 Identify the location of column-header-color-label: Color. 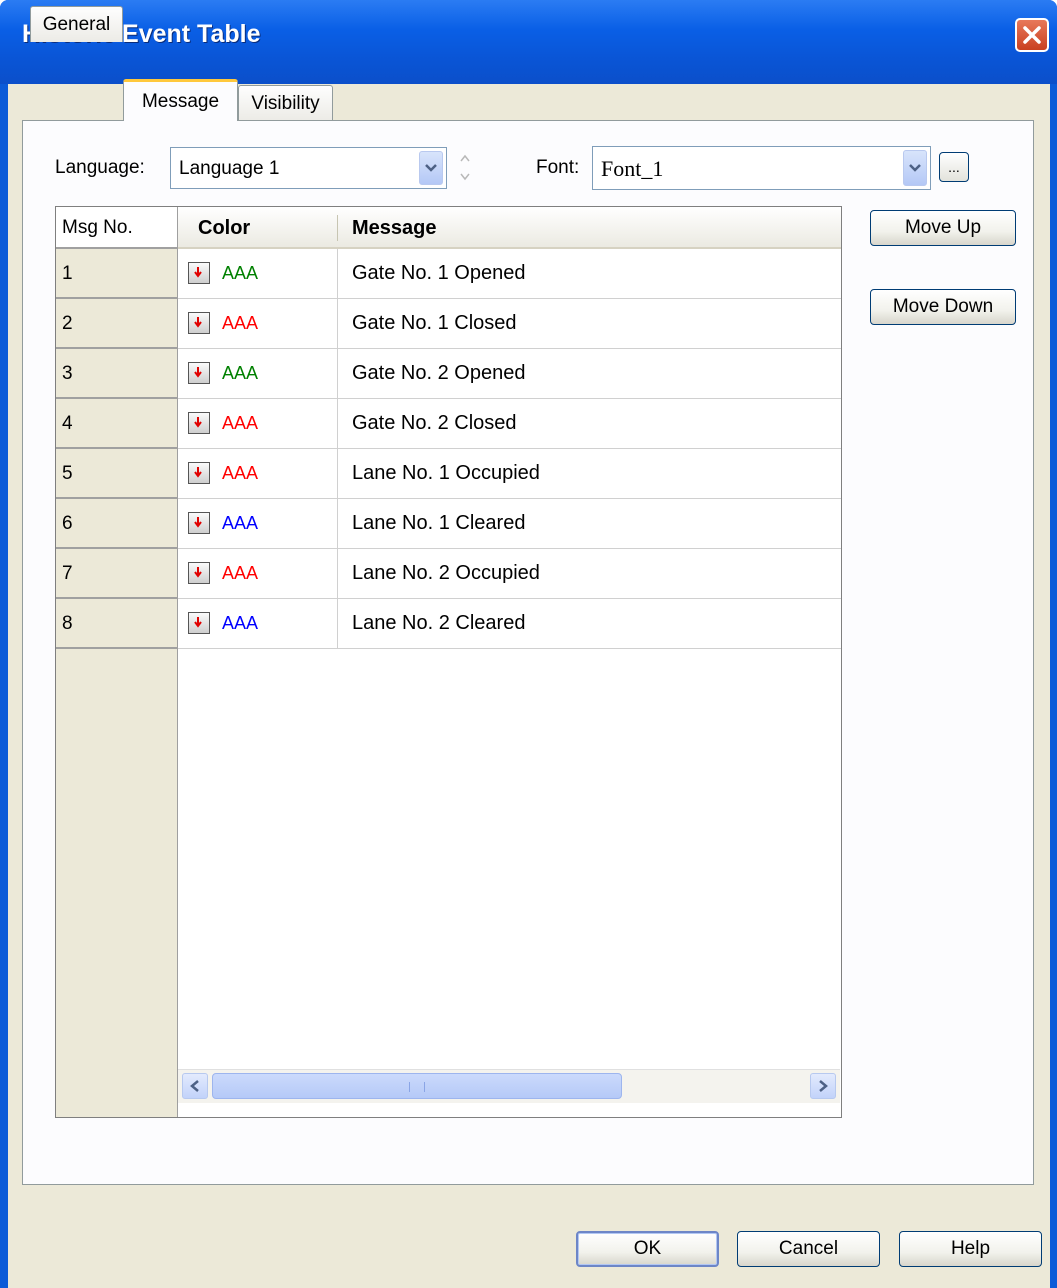
(224, 228).